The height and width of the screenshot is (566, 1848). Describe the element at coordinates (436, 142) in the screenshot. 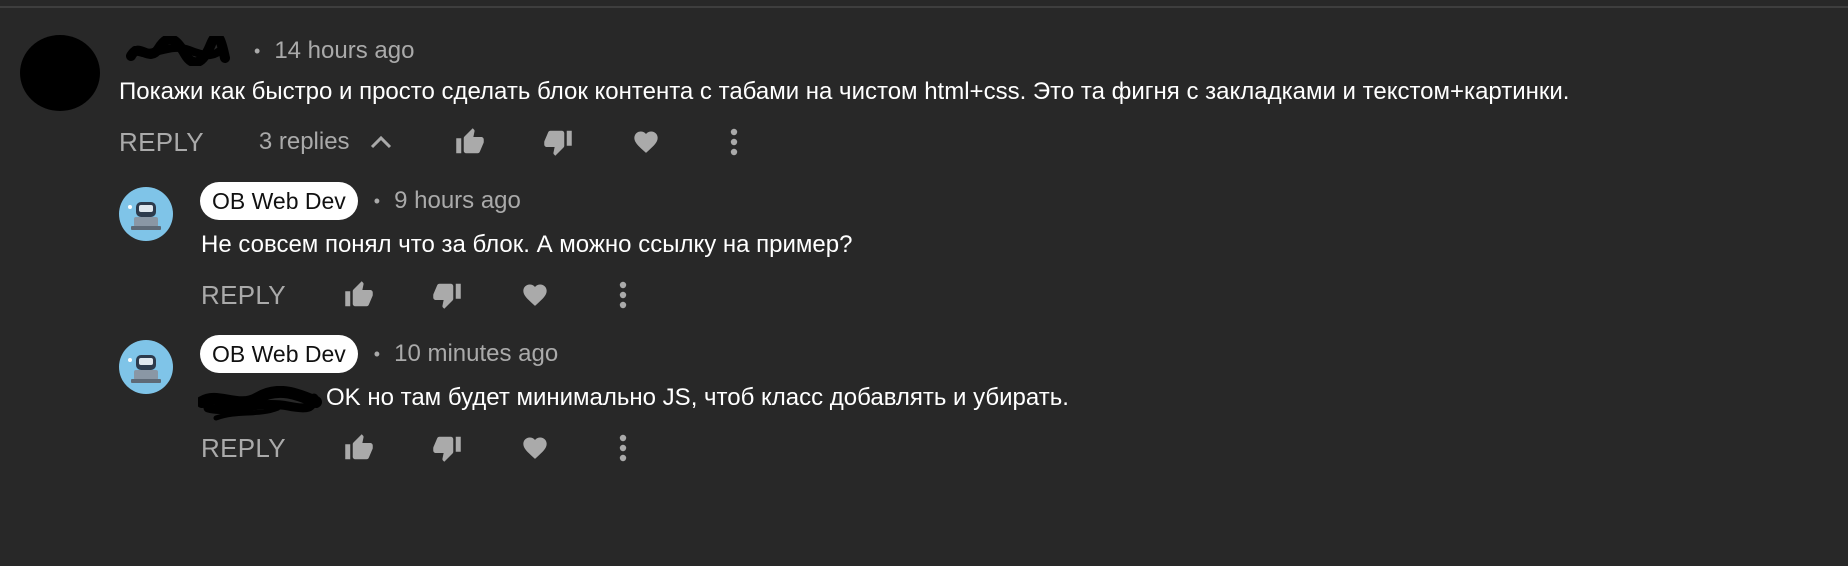

I see `comment-actions: REPLY 3 replies` at that location.